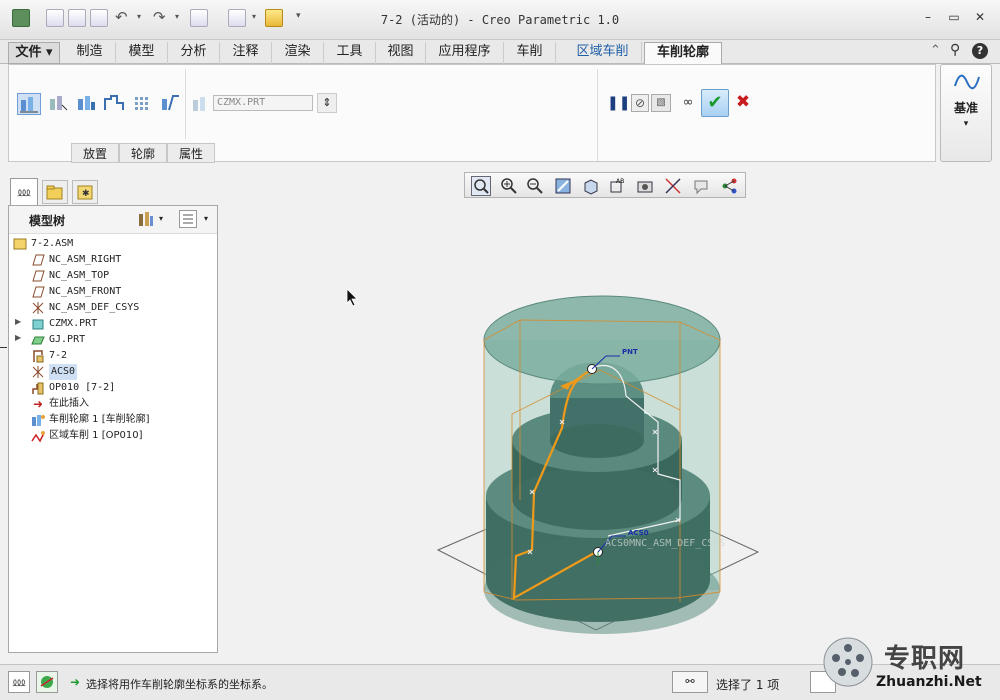  Describe the element at coordinates (955, 50) in the screenshot. I see `search-icon: ⚲` at that location.